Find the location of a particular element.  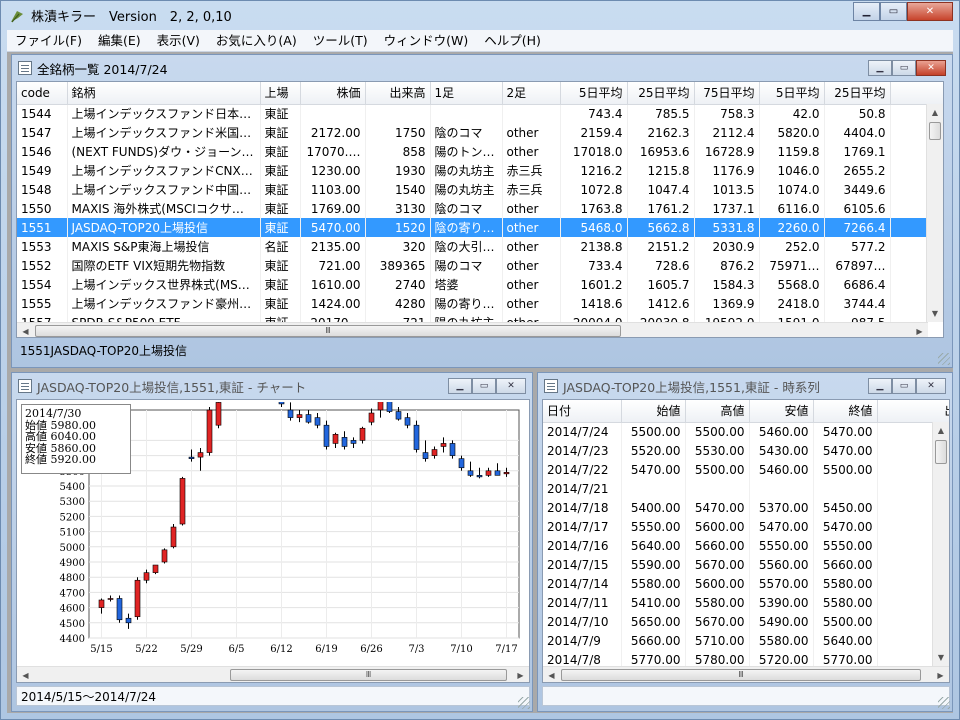

chart-maximize-button: ▭ is located at coordinates (484, 386).